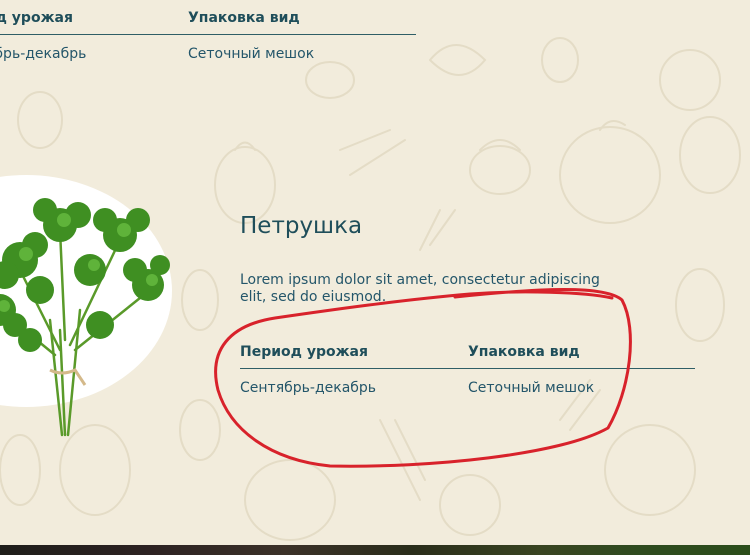 The width and height of the screenshot is (750, 555). What do you see at coordinates (375, 550) in the screenshot?
I see `bottom-image-strip` at bounding box center [375, 550].